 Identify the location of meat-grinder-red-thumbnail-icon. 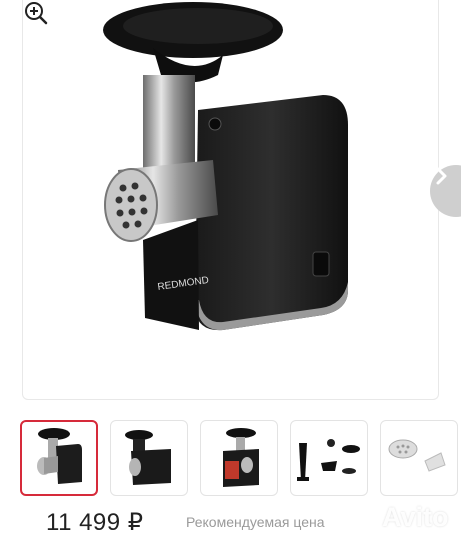
(241, 457).